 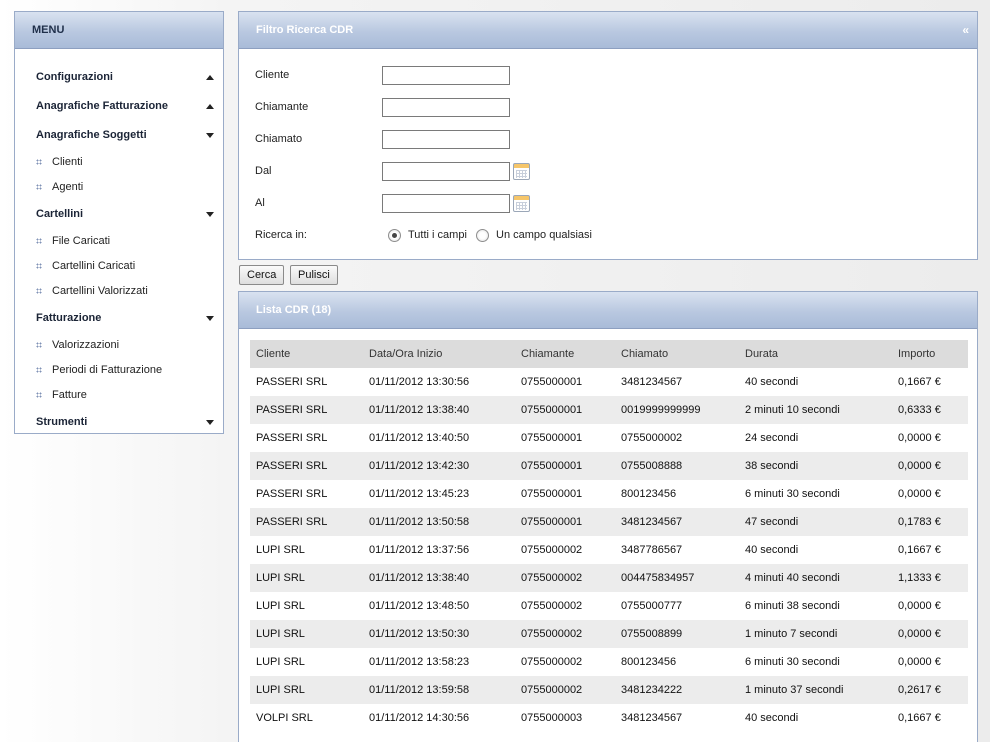 I want to click on table-cell: 01/11/2012 13:45:23, so click(x=419, y=494).